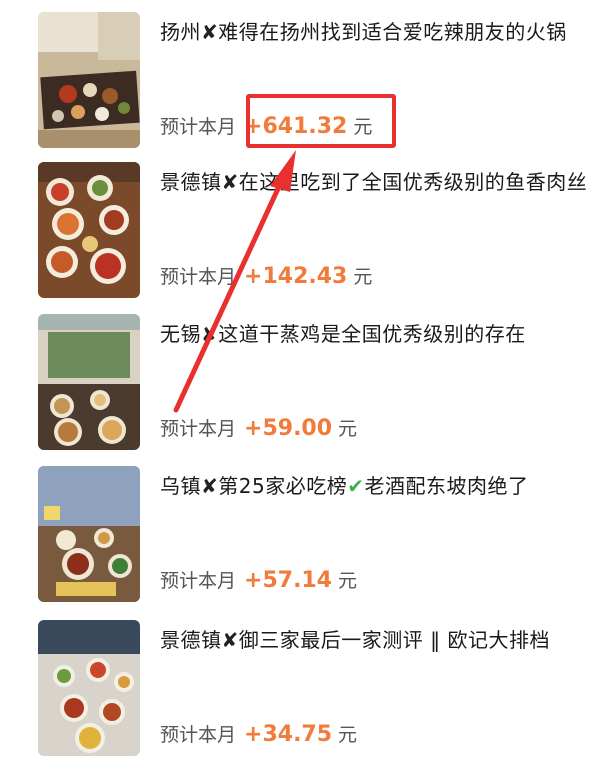  Describe the element at coordinates (288, 580) in the screenshot. I see `earning-amount: +57.14` at that location.